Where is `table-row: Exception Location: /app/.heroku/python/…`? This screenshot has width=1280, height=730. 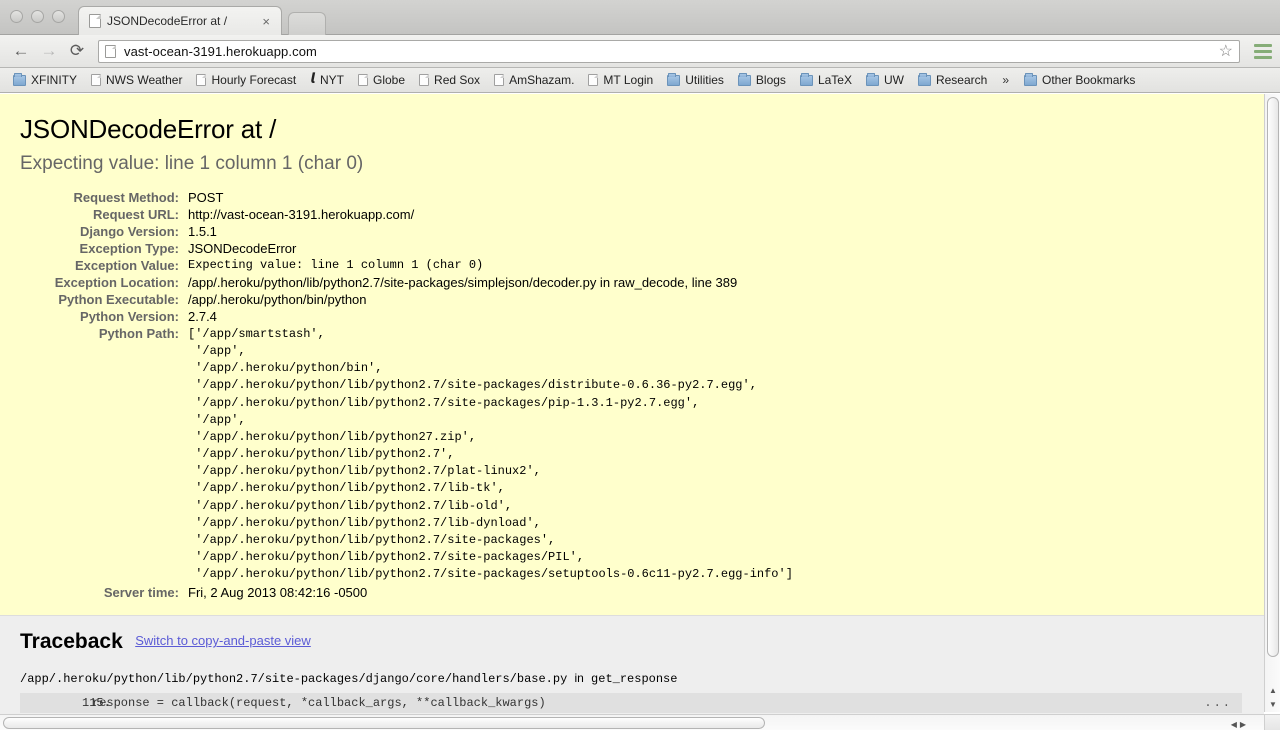 table-row: Exception Location: /app/.heroku/python/… is located at coordinates (406, 282).